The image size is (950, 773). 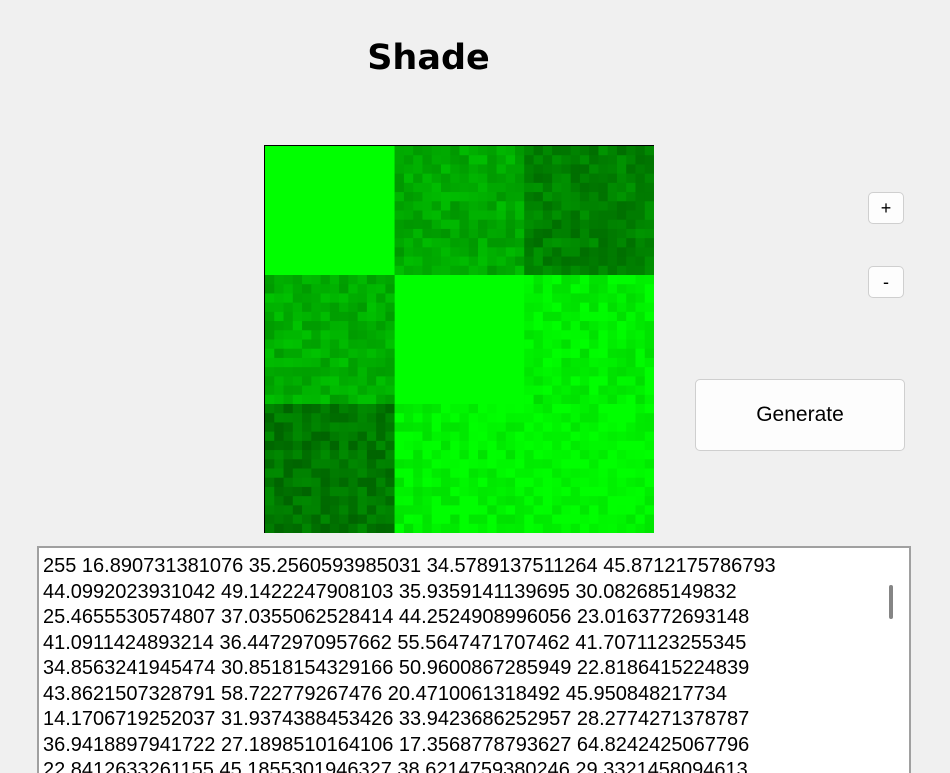 What do you see at coordinates (891, 602) in the screenshot?
I see `scroll-thumb` at bounding box center [891, 602].